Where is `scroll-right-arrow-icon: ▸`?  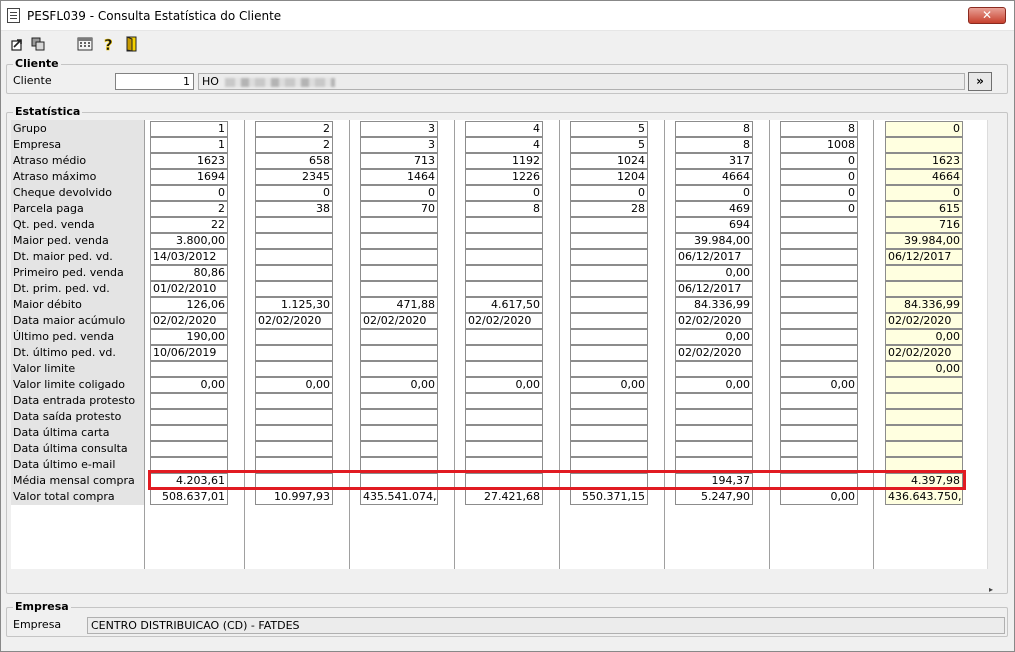
scroll-right-arrow-icon: ▸ is located at coordinates (991, 589).